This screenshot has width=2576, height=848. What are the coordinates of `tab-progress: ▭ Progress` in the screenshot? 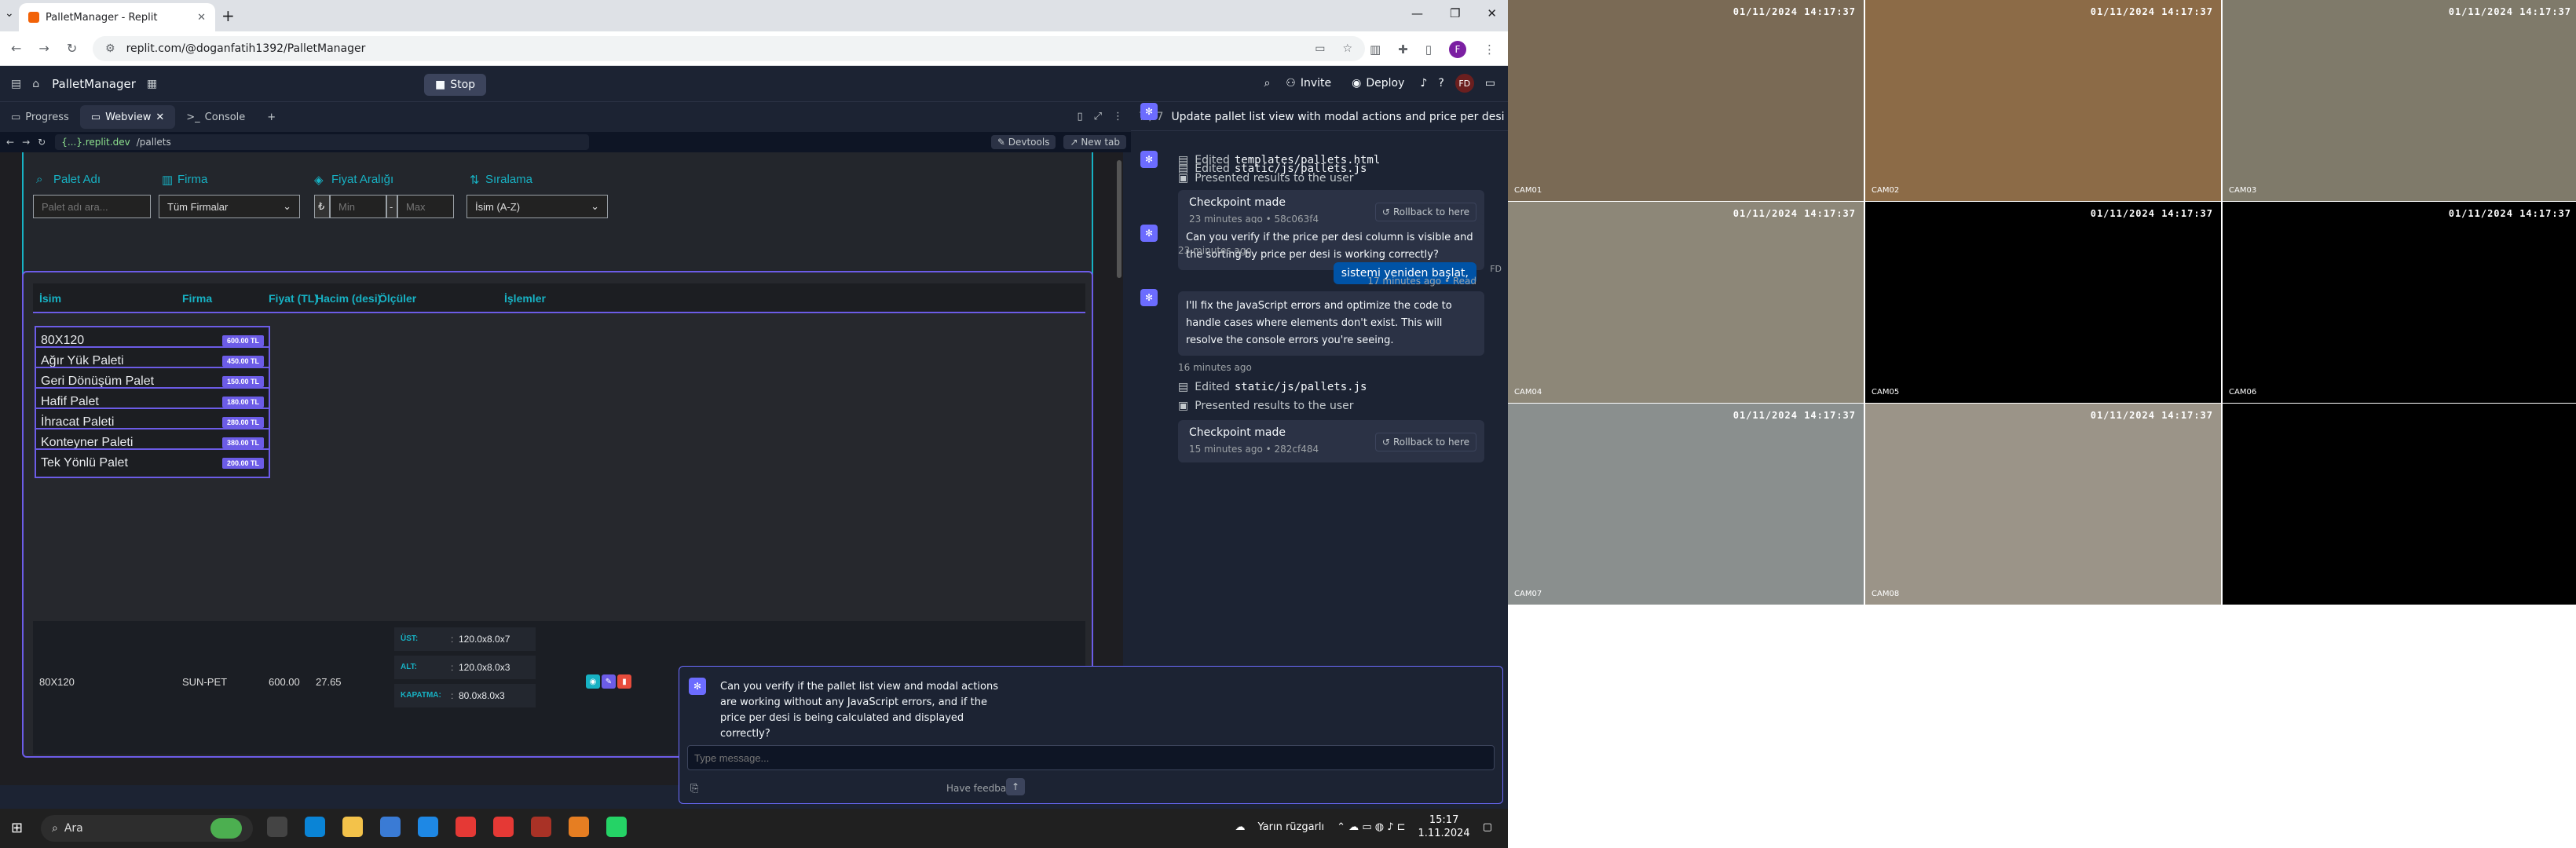 It's located at (40, 117).